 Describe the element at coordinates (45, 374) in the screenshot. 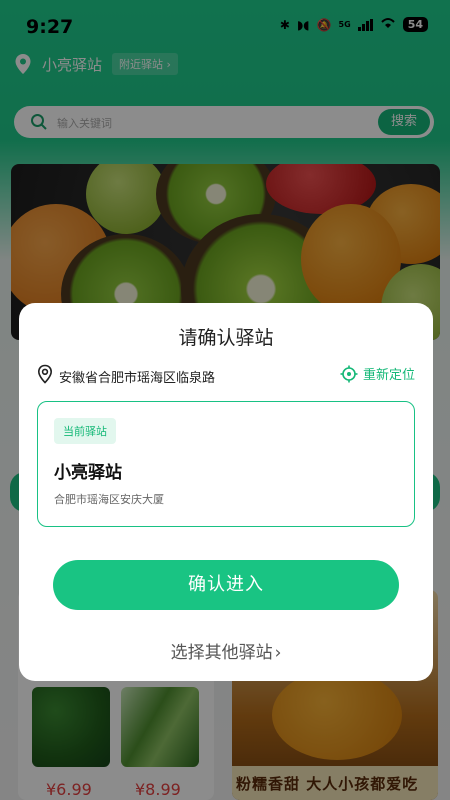

I see `location-pin-icon` at that location.